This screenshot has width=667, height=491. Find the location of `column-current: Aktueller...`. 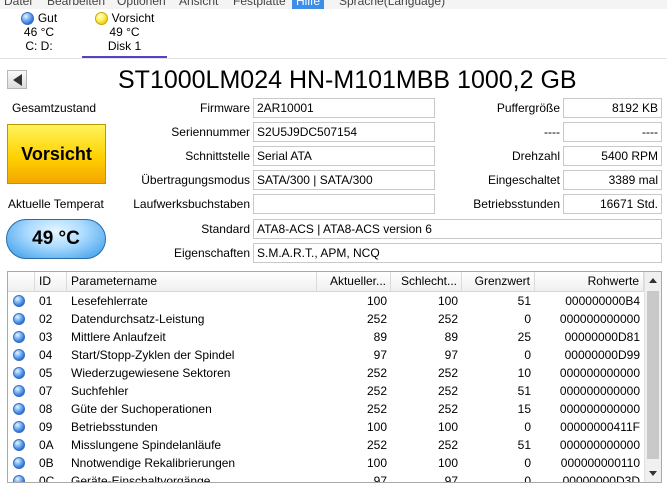

column-current: Aktueller... is located at coordinates (354, 282).